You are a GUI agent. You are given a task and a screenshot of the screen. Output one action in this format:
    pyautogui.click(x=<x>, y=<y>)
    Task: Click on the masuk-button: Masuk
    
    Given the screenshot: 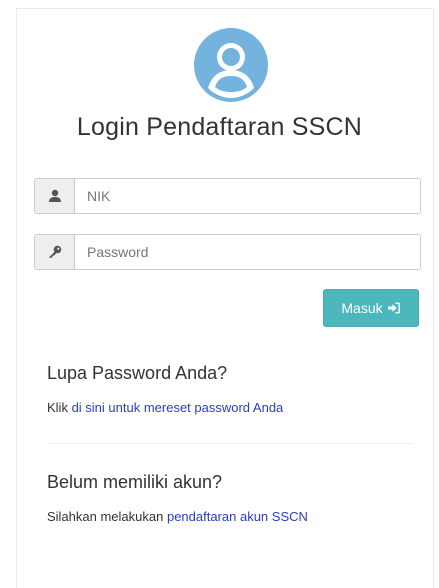 What is the action you would take?
    pyautogui.click(x=371, y=308)
    